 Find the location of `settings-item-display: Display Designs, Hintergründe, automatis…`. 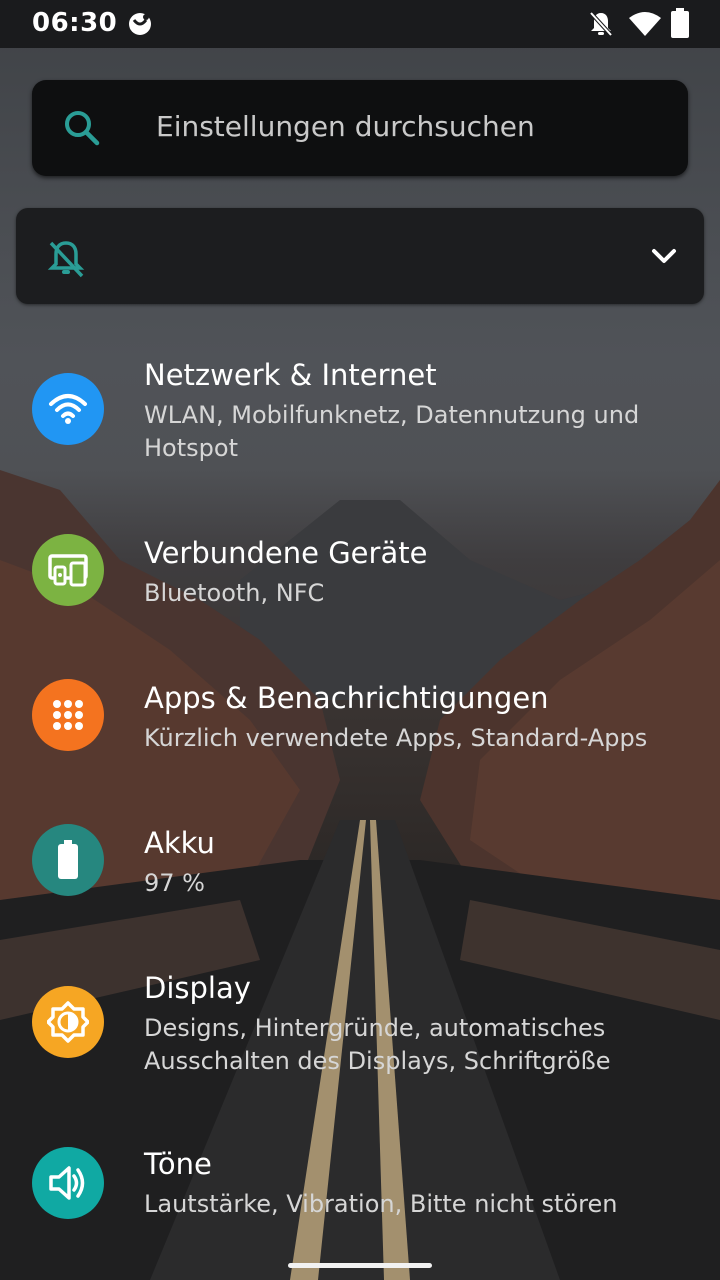

settings-item-display: Display Designs, Hintergründe, automatis… is located at coordinates (360, 1030).